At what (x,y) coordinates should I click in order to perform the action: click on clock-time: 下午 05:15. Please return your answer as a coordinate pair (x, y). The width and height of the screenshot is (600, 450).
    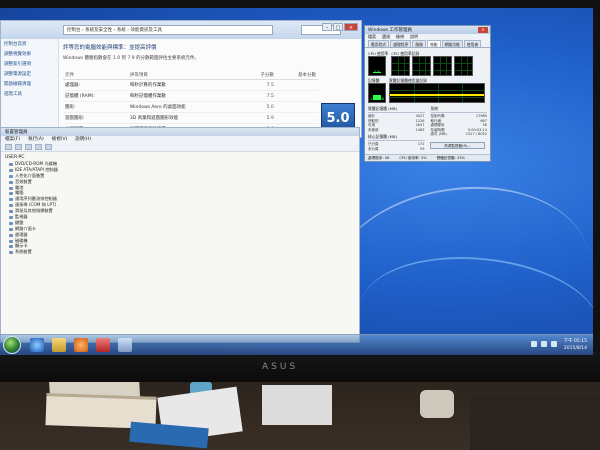
    Looking at the image, I should click on (575, 341).